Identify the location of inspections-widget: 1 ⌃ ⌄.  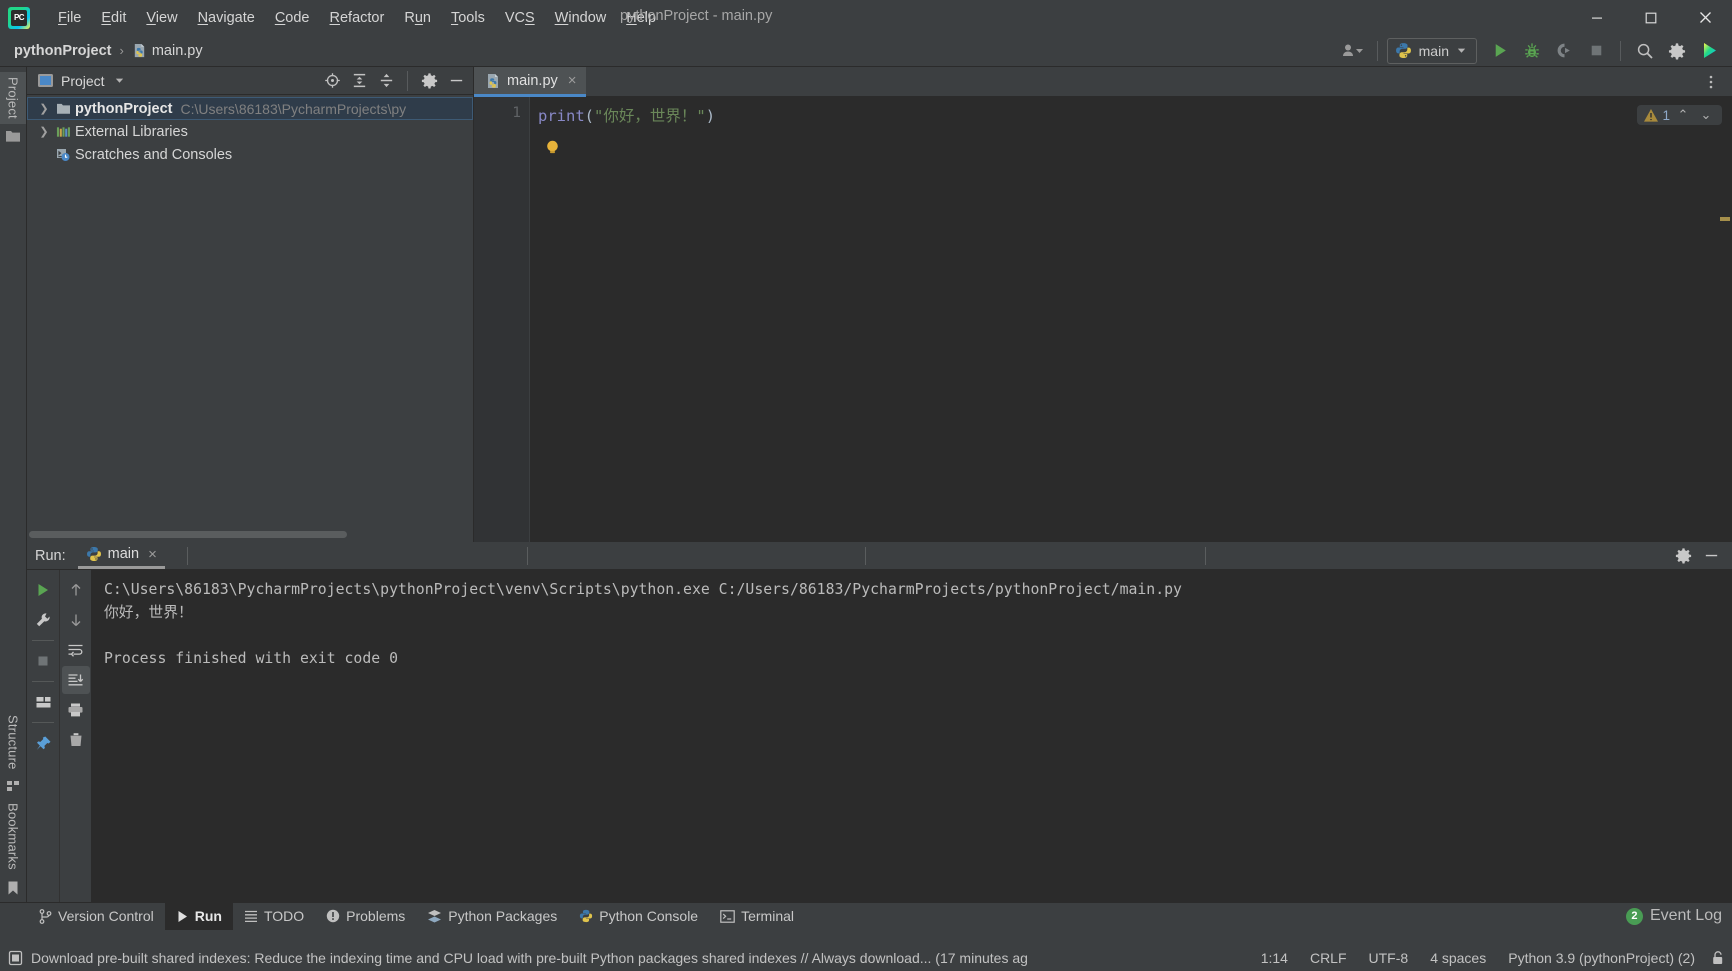
(1679, 115).